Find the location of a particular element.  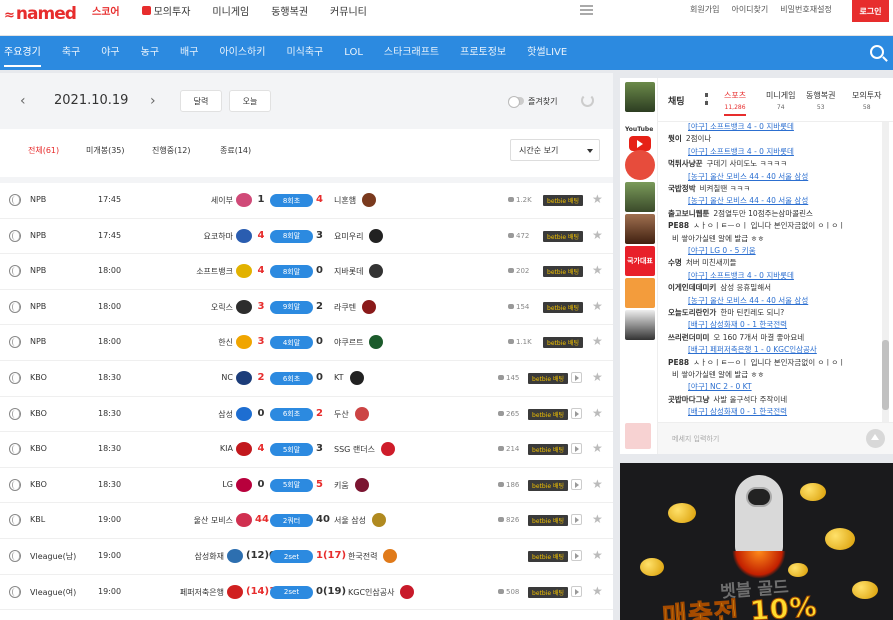

home-team: 한신 is located at coordinates (225, 342).